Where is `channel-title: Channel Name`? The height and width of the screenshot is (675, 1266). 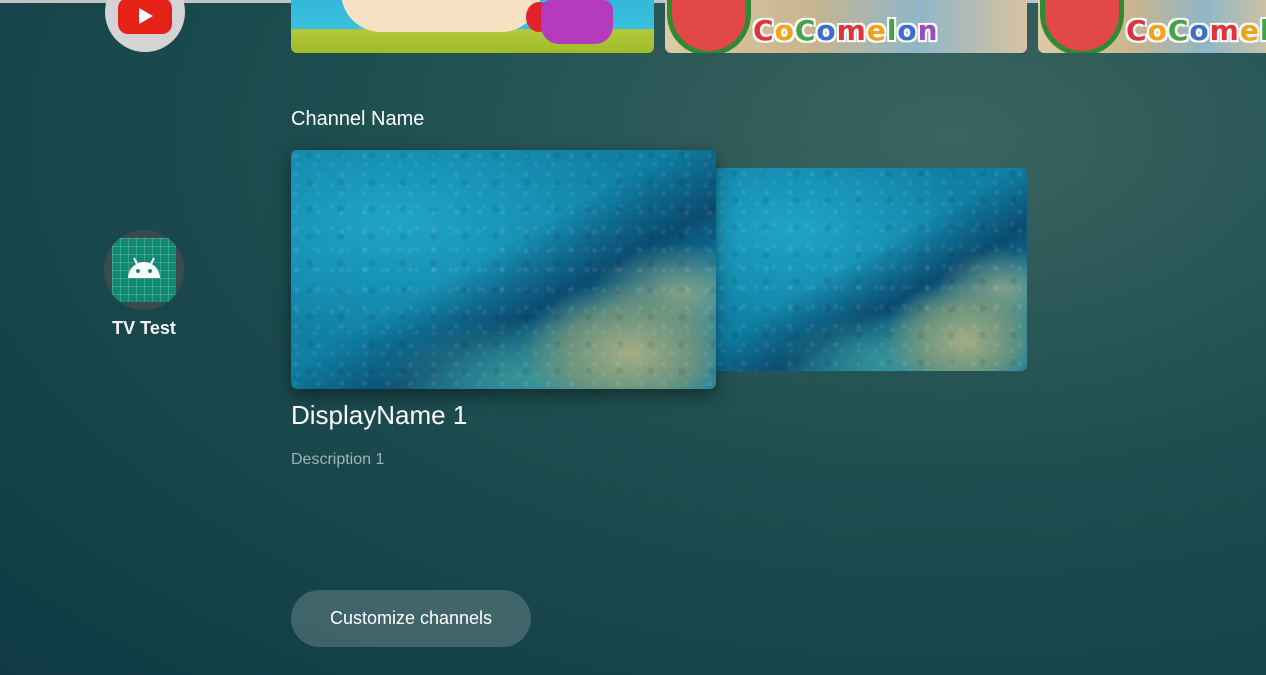 channel-title: Channel Name is located at coordinates (358, 119).